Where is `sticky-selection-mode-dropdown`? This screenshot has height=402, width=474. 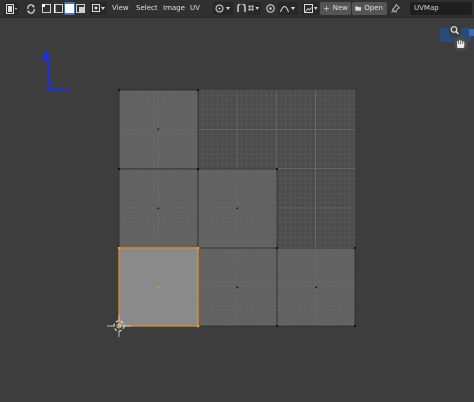 sticky-selection-mode-dropdown is located at coordinates (98, 8).